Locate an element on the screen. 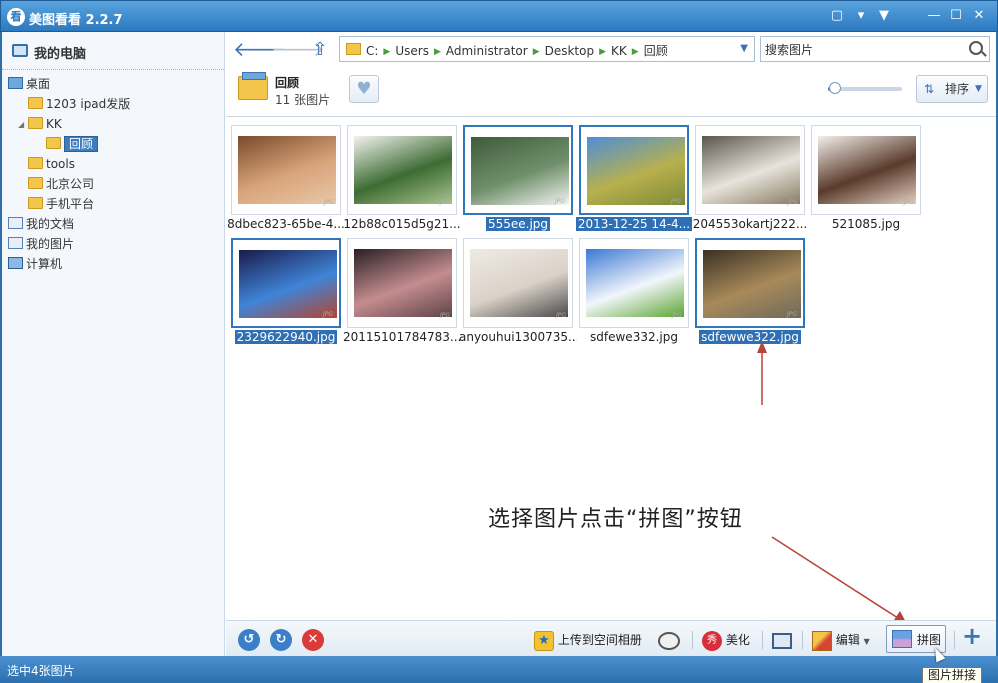  back-button: 🡐 is located at coordinates (260, 49).